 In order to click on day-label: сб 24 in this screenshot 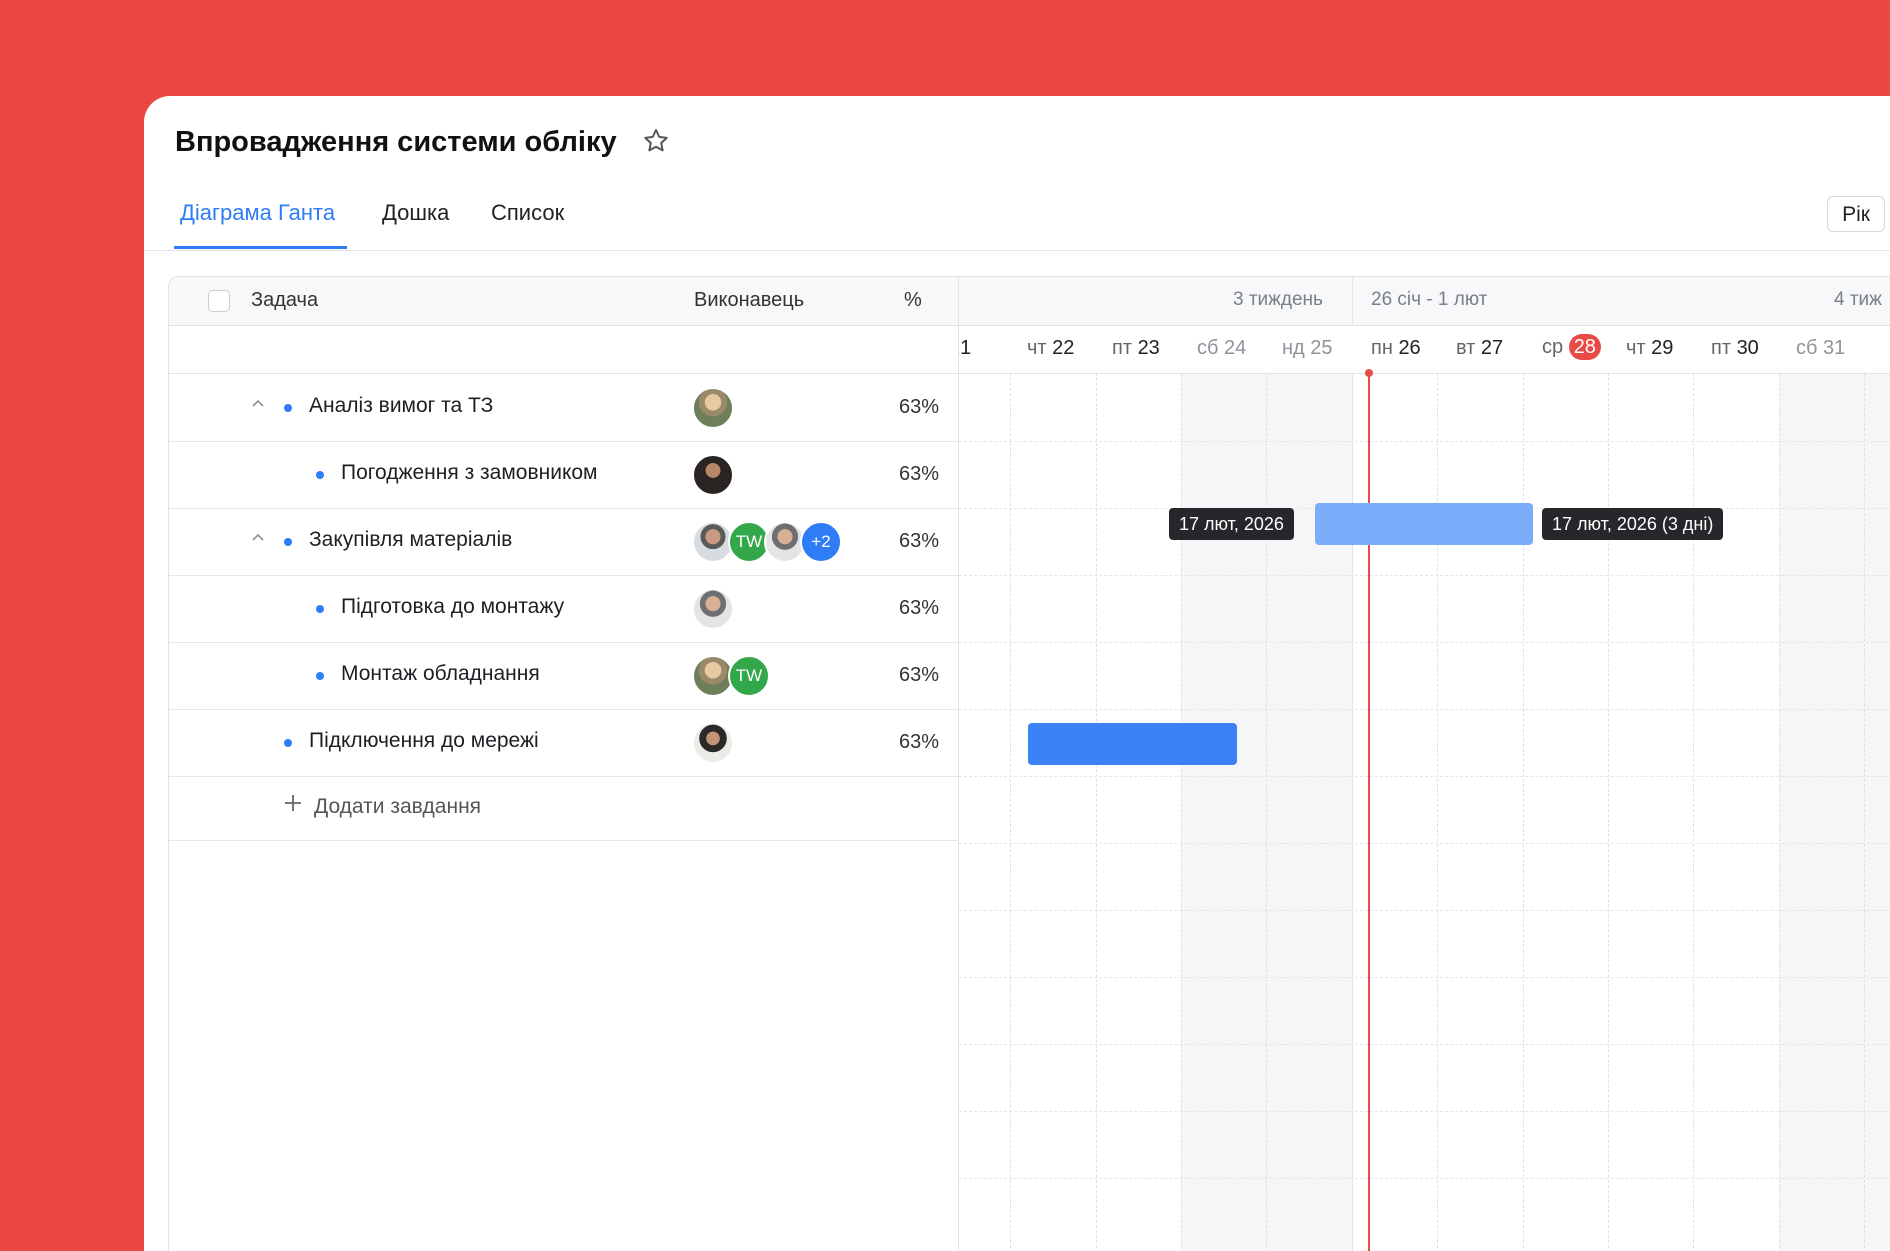, I will do `click(1221, 348)`.